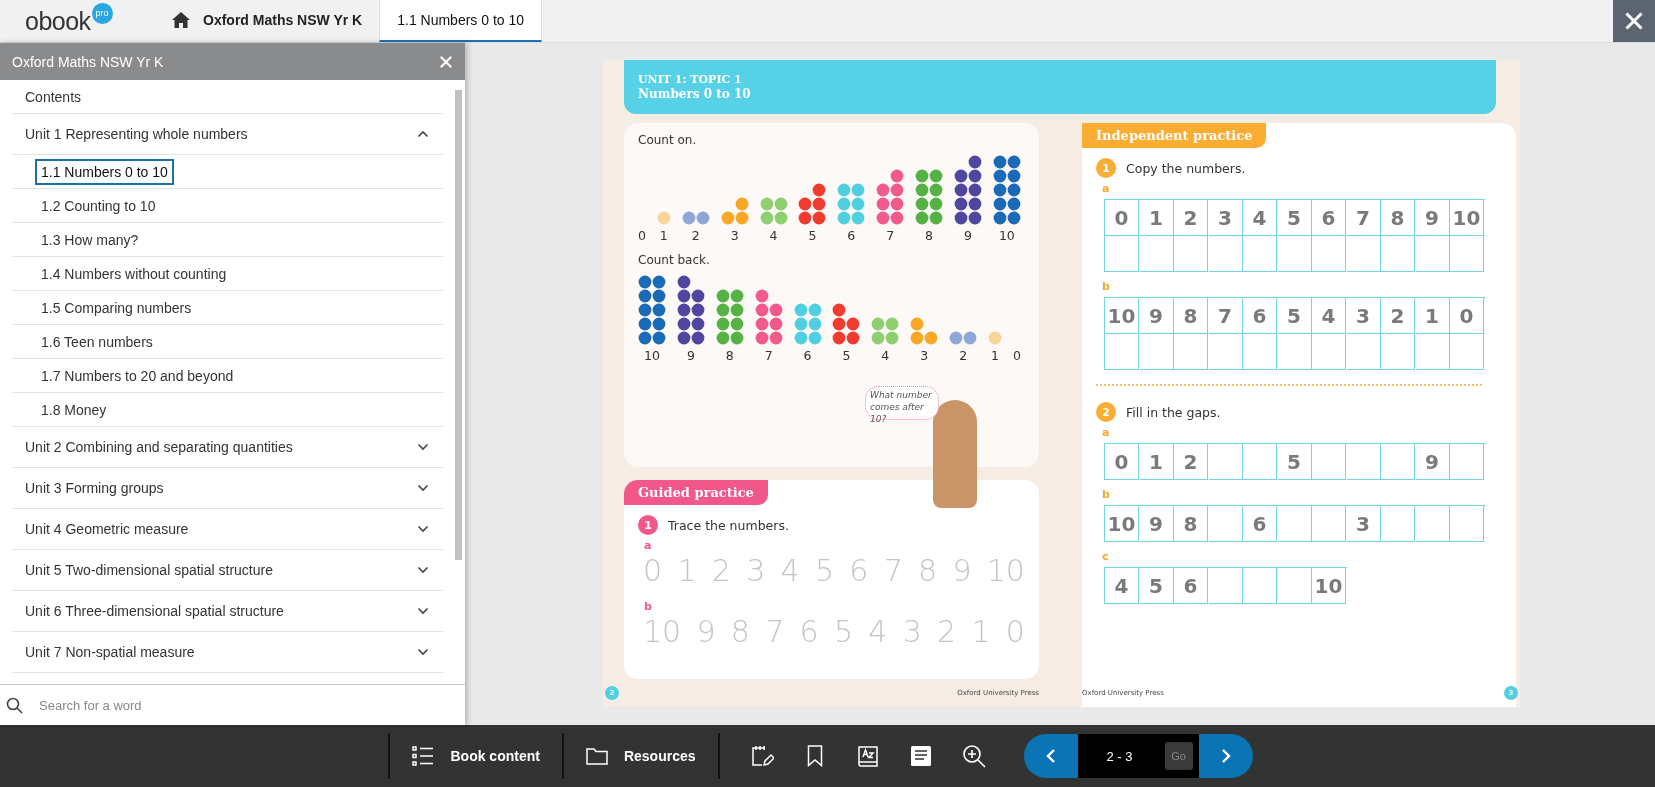 The width and height of the screenshot is (1655, 787). What do you see at coordinates (94, 488) in the screenshot?
I see `unit-item: Unit 3 Forming groups` at bounding box center [94, 488].